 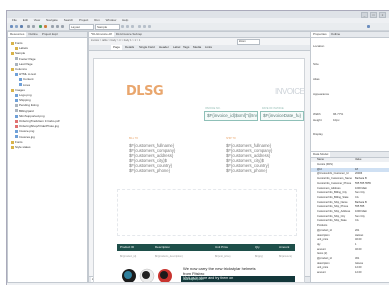 I want to click on tab-project-explorer: Project Expl, so click(x=50, y=34).